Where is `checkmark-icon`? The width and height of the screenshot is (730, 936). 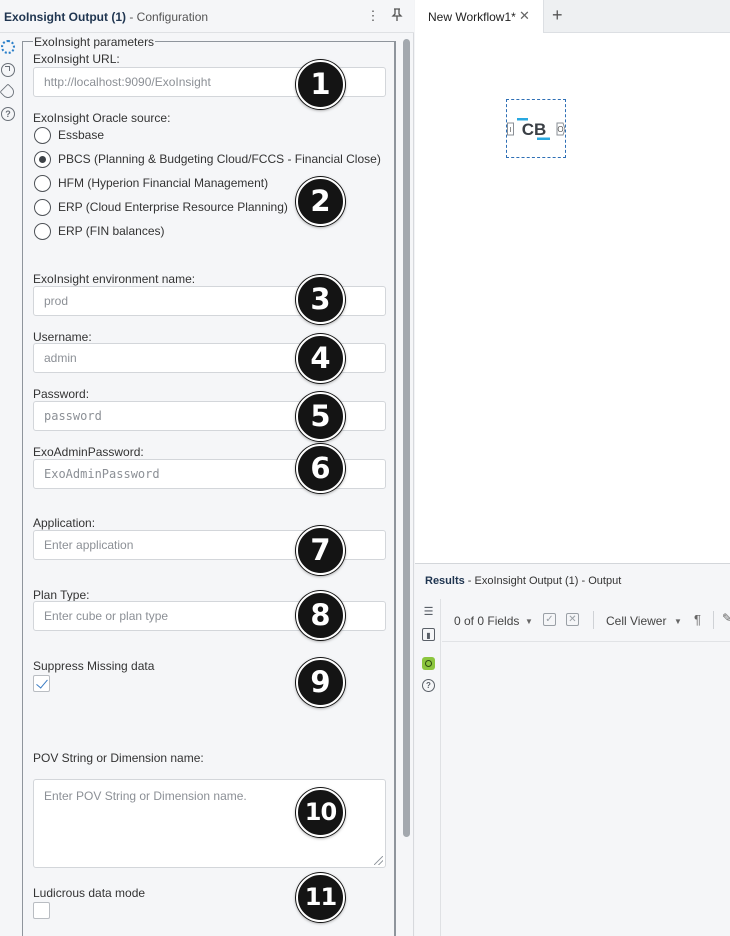
checkmark-icon is located at coordinates (42, 682).